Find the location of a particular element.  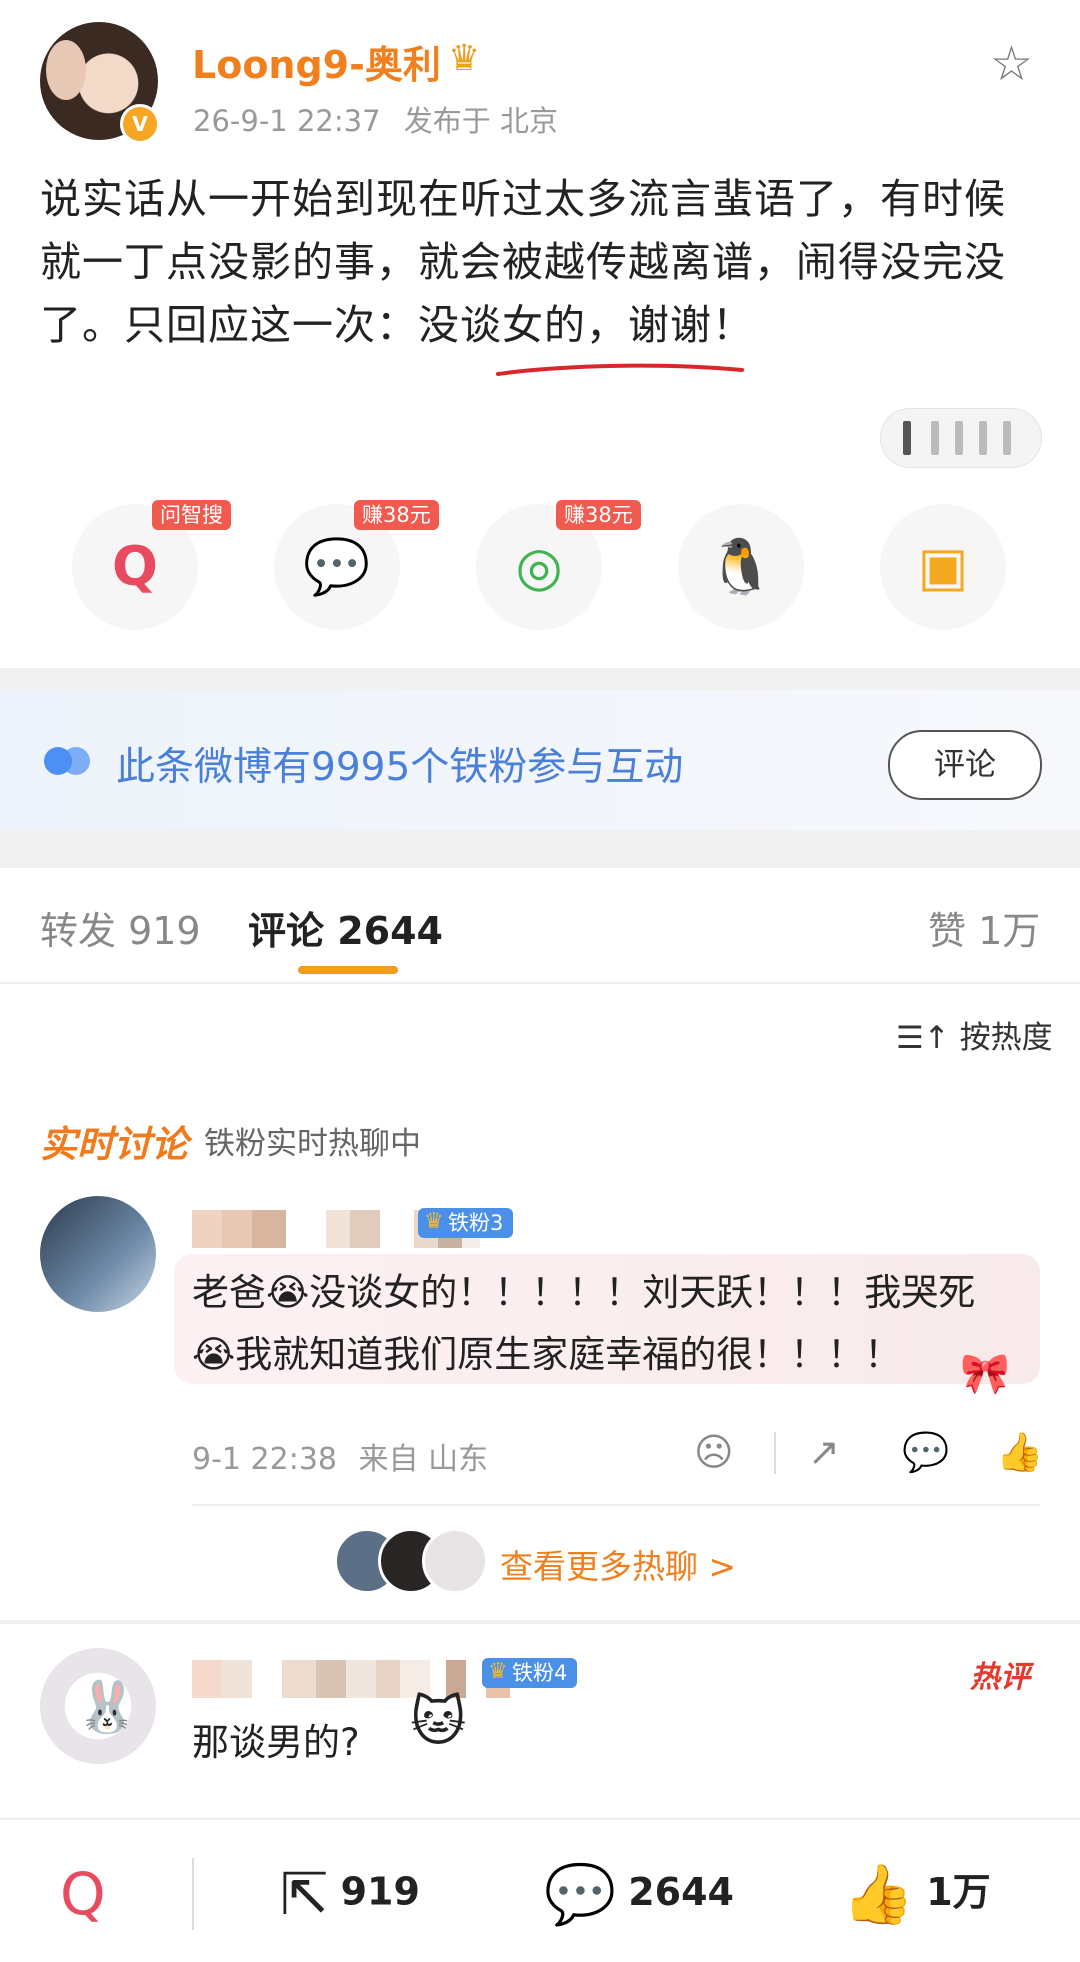

comment-time: 9-1 22:38 is located at coordinates (264, 1459).